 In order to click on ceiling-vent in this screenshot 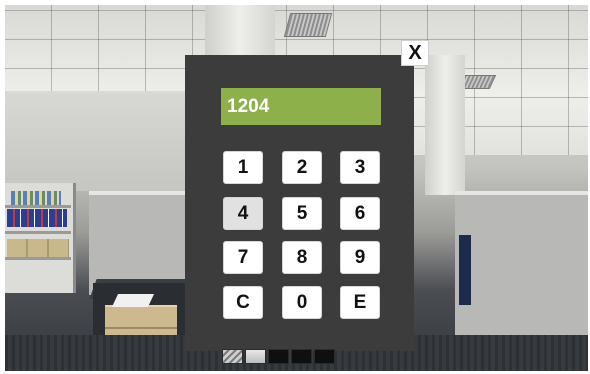, I will do `click(308, 25)`.